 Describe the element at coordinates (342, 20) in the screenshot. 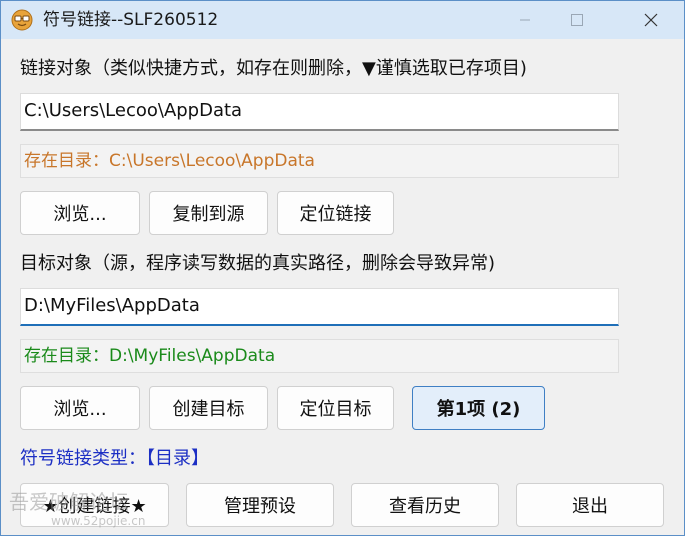

I see `title-bar: 符号链接--SLF260512` at that location.